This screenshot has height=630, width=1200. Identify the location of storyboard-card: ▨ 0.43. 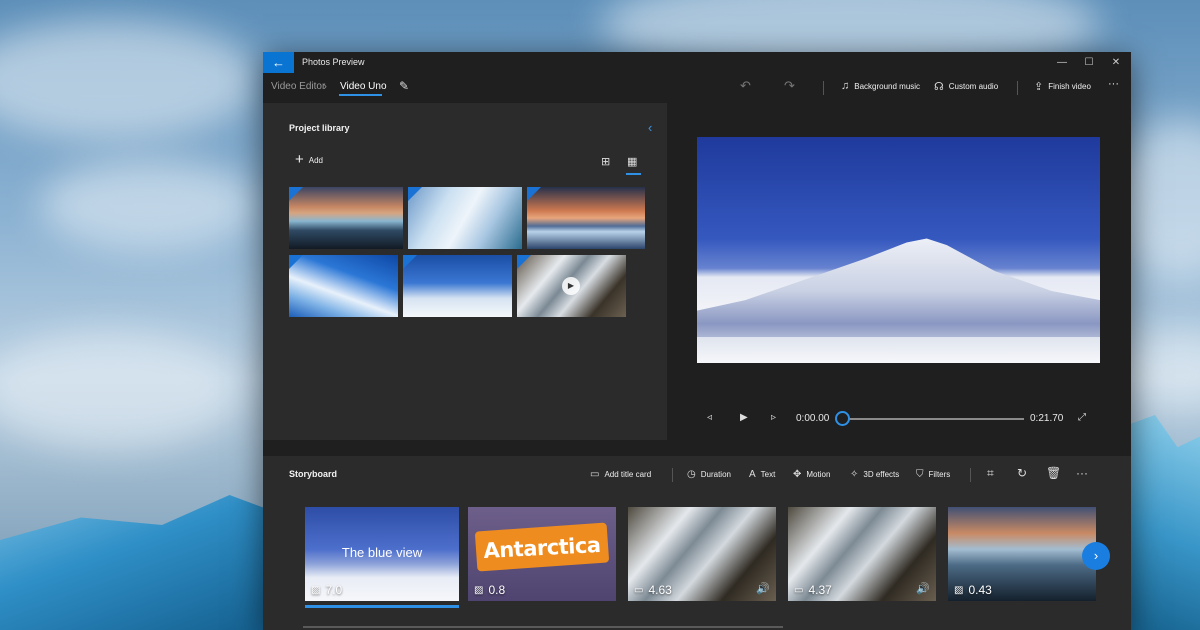
(1022, 554).